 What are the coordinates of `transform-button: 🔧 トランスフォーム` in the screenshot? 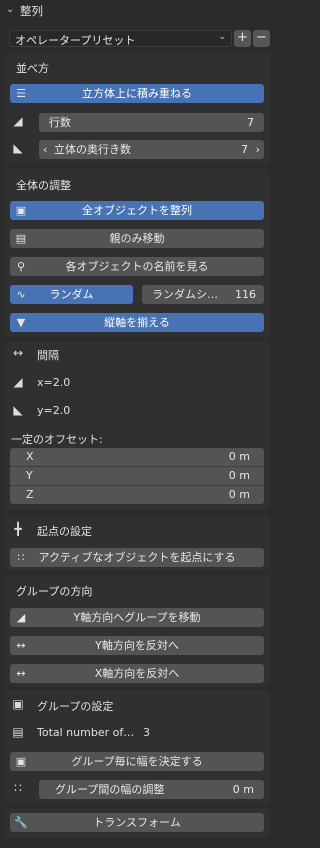 It's located at (137, 822).